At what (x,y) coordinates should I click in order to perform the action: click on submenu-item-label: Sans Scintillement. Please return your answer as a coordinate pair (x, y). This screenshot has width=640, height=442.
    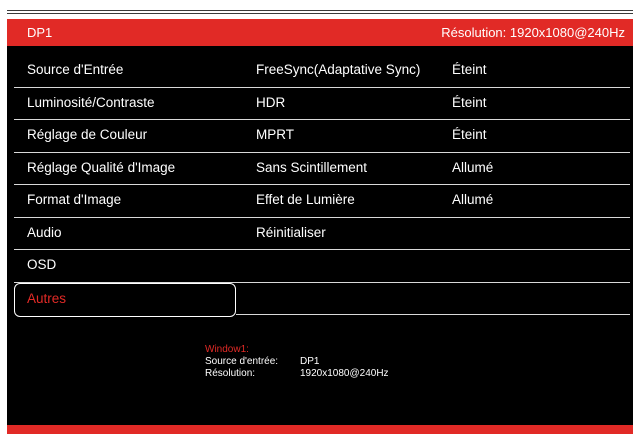
    Looking at the image, I should click on (312, 167).